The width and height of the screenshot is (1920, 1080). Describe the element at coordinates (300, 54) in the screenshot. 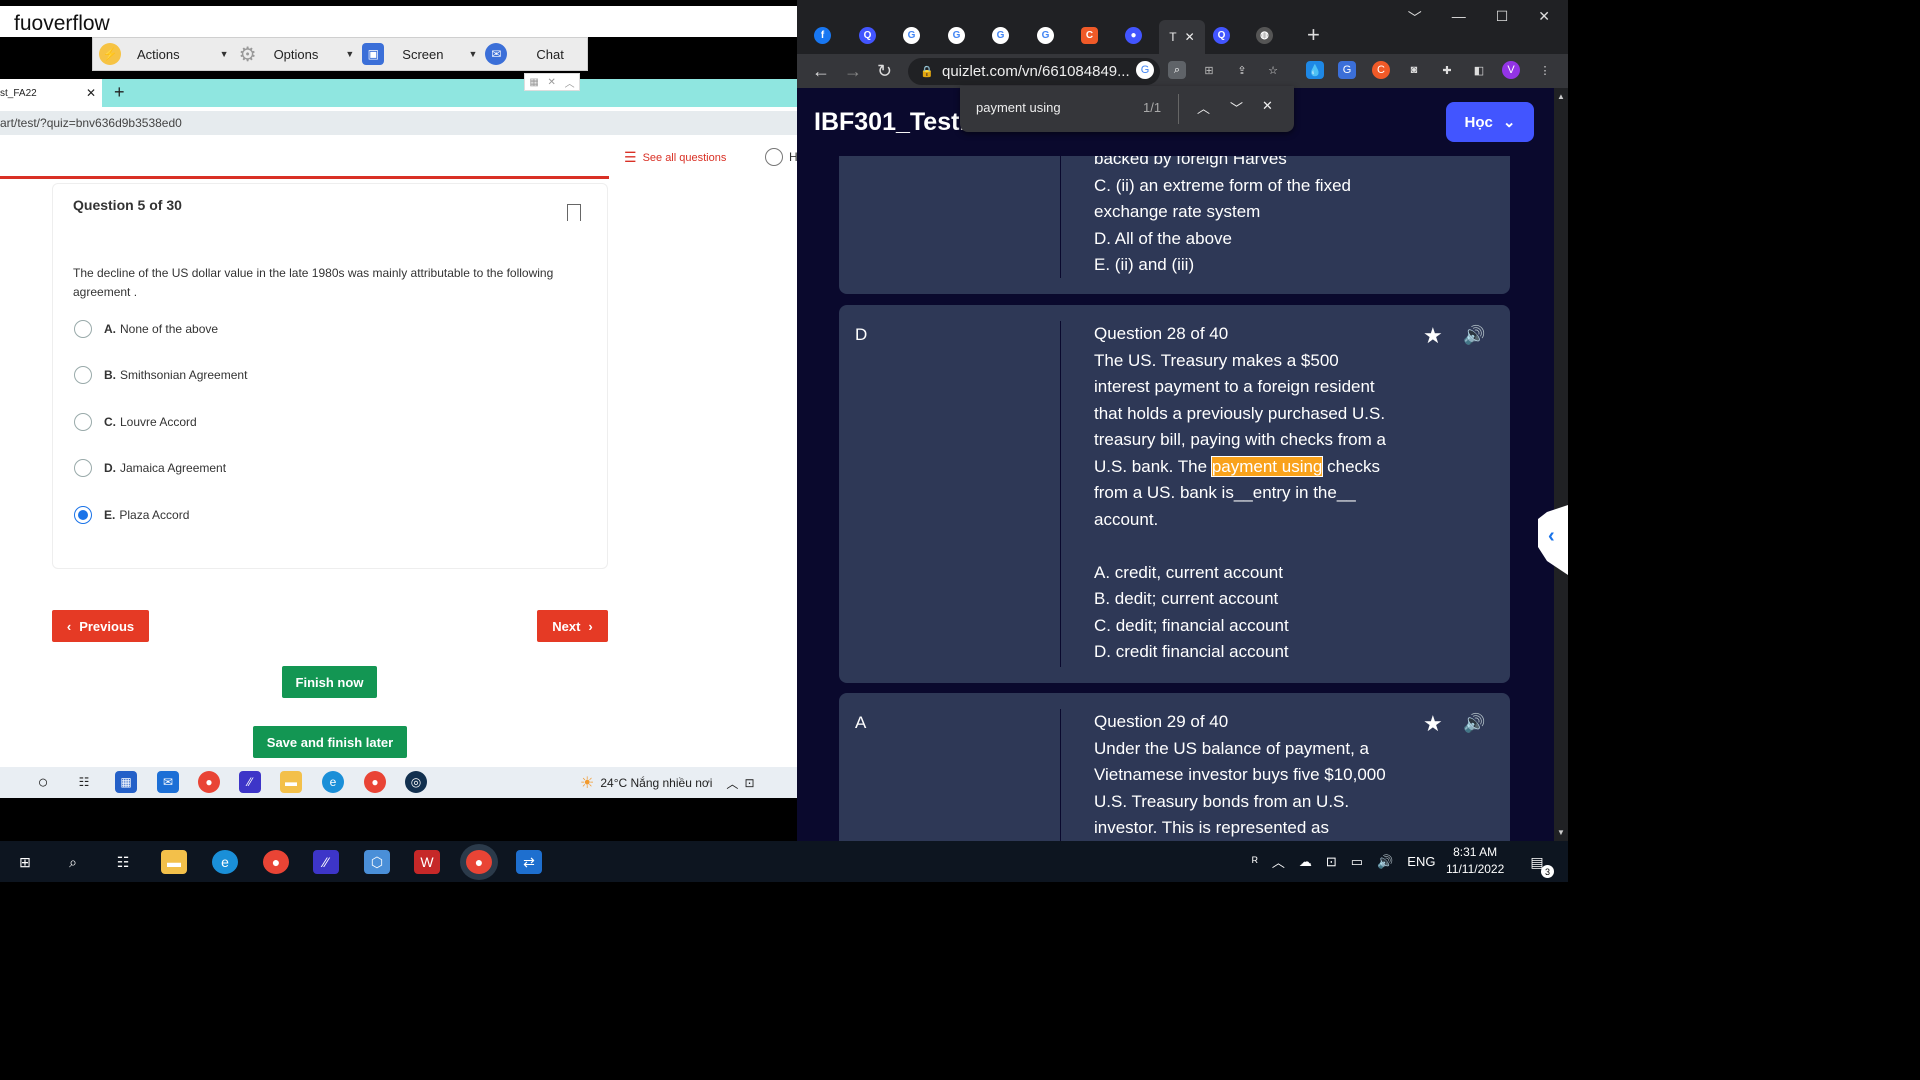

I see `toolbar-options: ⚙ Options ▼` at that location.